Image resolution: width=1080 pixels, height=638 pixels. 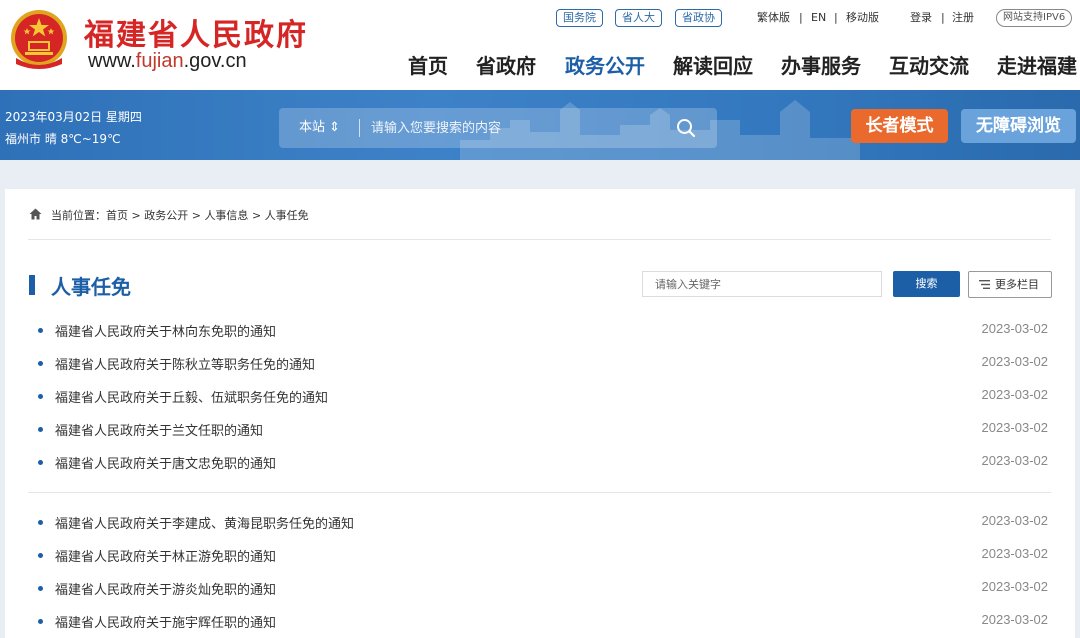 What do you see at coordinates (185, 363) in the screenshot?
I see `list-item-title: 福建省人民政府关于陈秋立等职务任免的通知` at bounding box center [185, 363].